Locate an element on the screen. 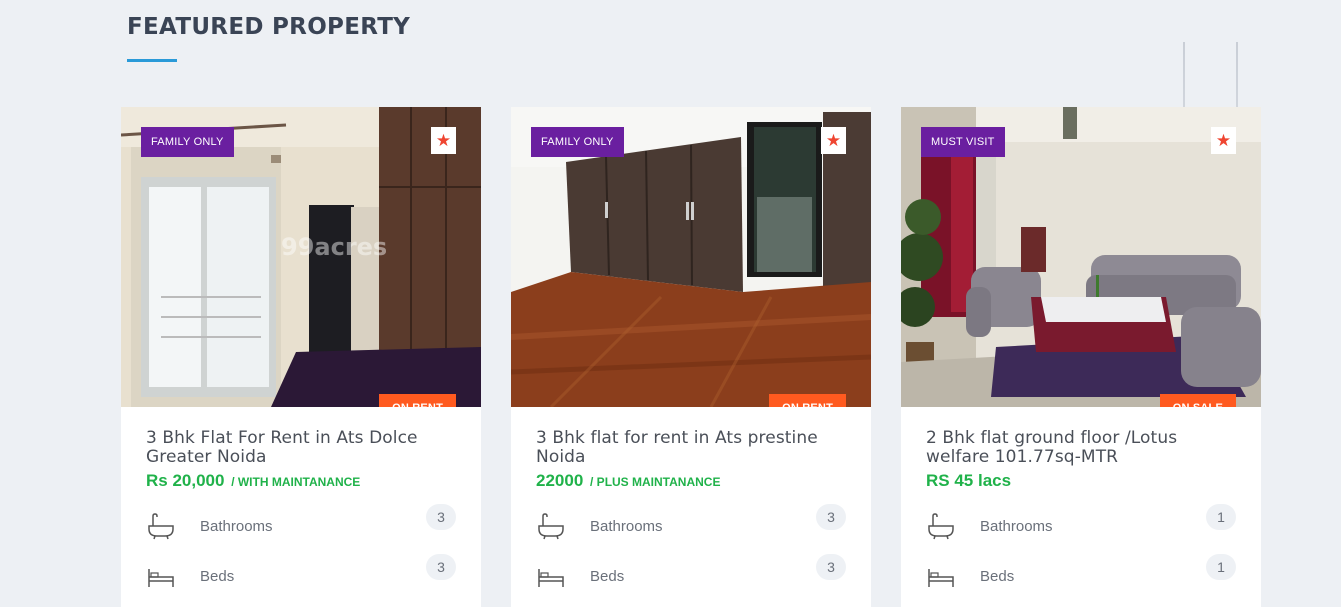 This screenshot has width=1341, height=607. property-price: 22000 / PLUS MAINTANANCE is located at coordinates (691, 481).